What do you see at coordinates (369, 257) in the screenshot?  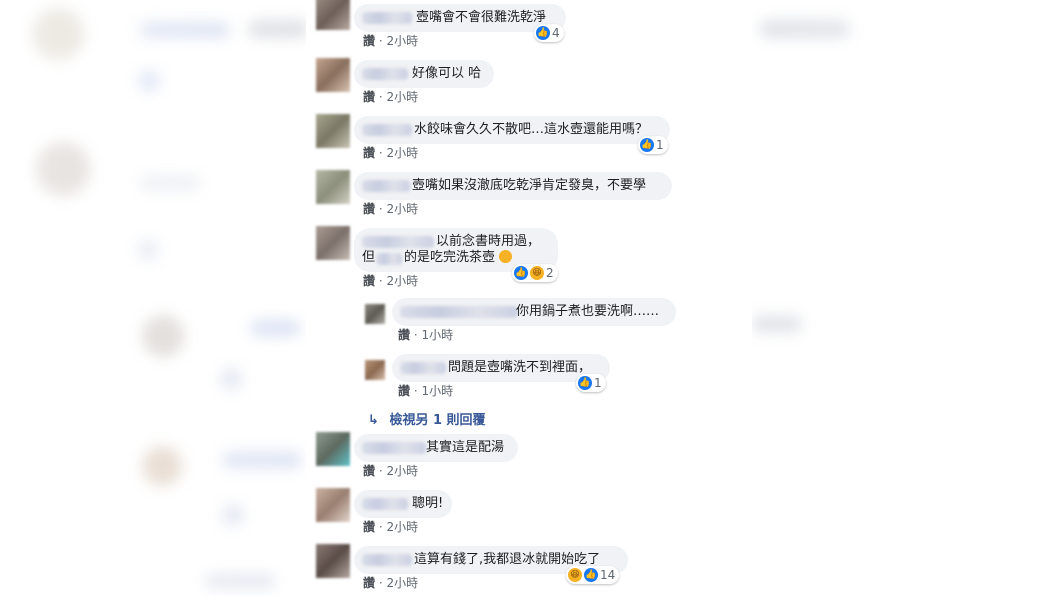 I see `comment-text-line2-start: 但` at bounding box center [369, 257].